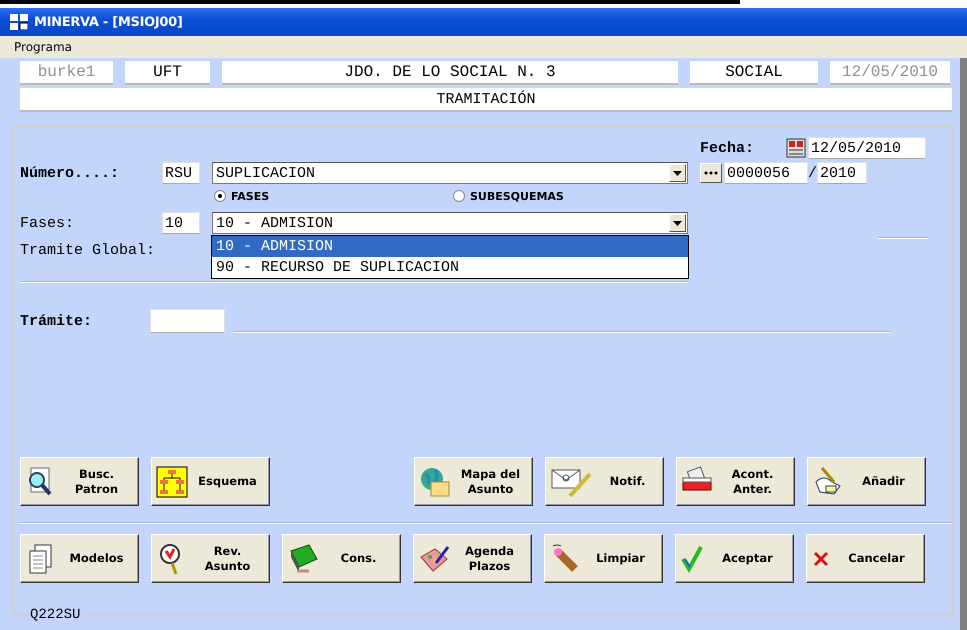 The width and height of the screenshot is (967, 630). What do you see at coordinates (19, 22) in the screenshot?
I see `app-icon` at bounding box center [19, 22].